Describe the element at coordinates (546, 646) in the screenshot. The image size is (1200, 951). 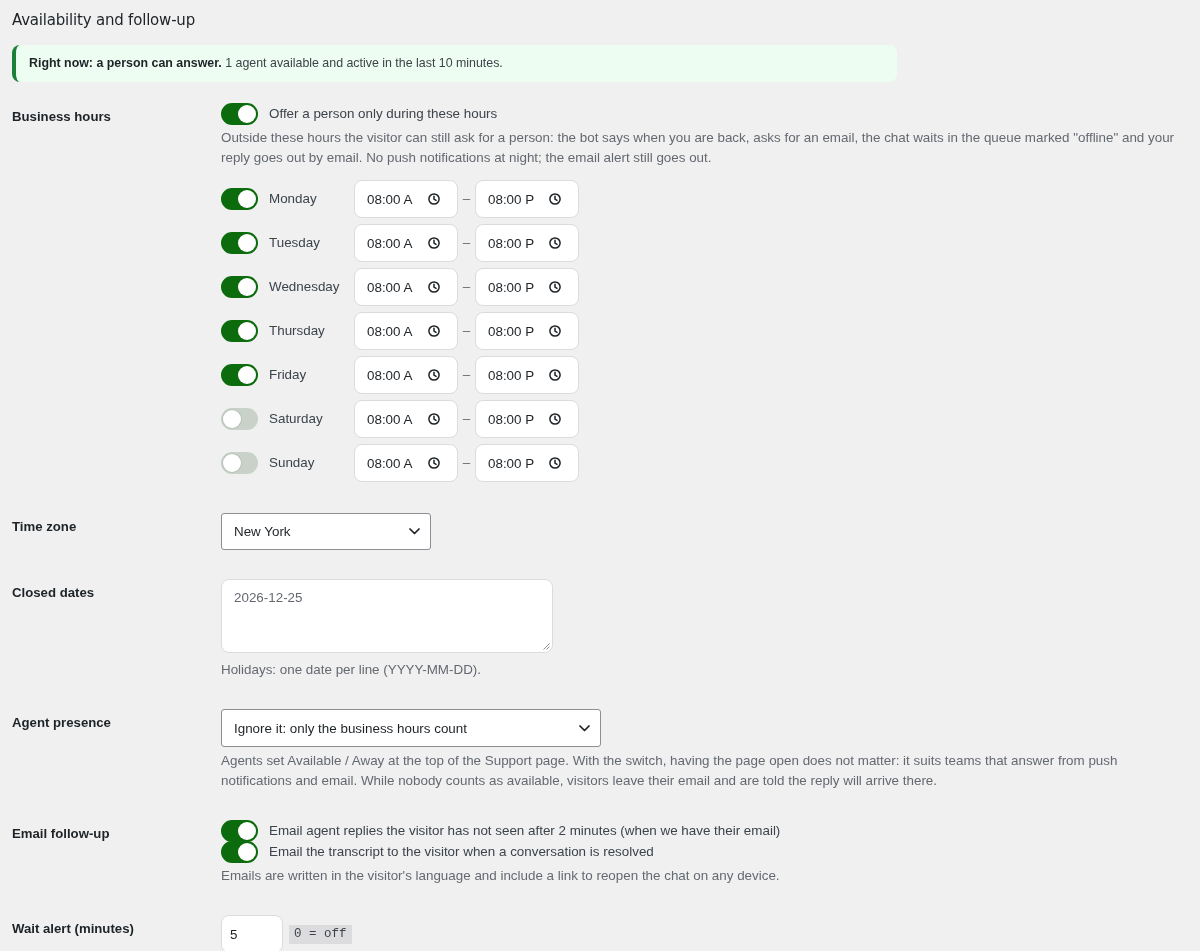
I see `resize-grip-icon` at that location.